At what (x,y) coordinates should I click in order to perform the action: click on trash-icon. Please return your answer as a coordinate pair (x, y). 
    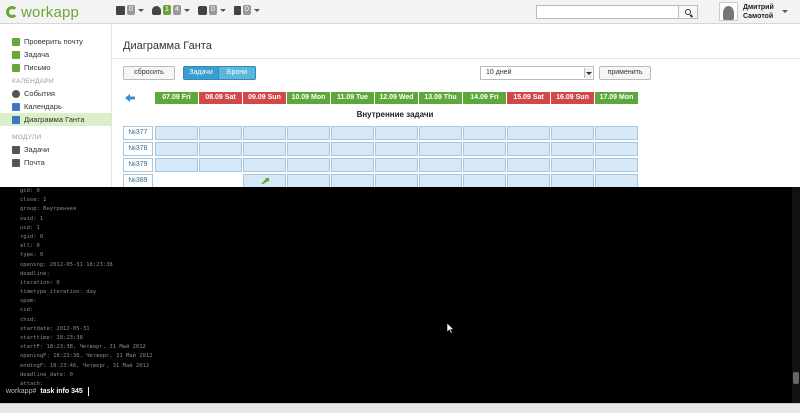
    Looking at the image, I should click on (237, 10).